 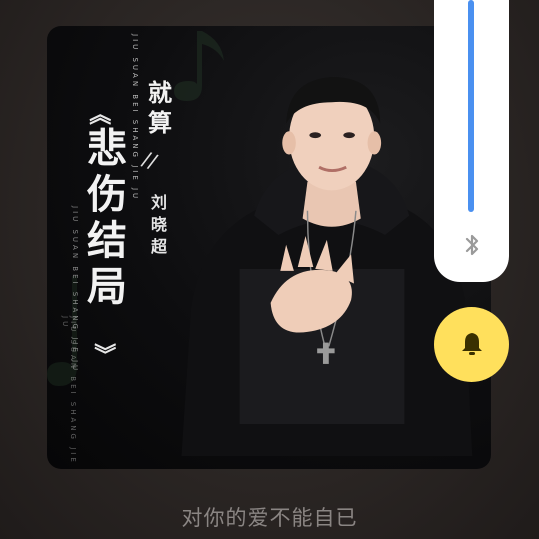 What do you see at coordinates (99, 114) in the screenshot?
I see `title-quote-open: 《` at bounding box center [99, 114].